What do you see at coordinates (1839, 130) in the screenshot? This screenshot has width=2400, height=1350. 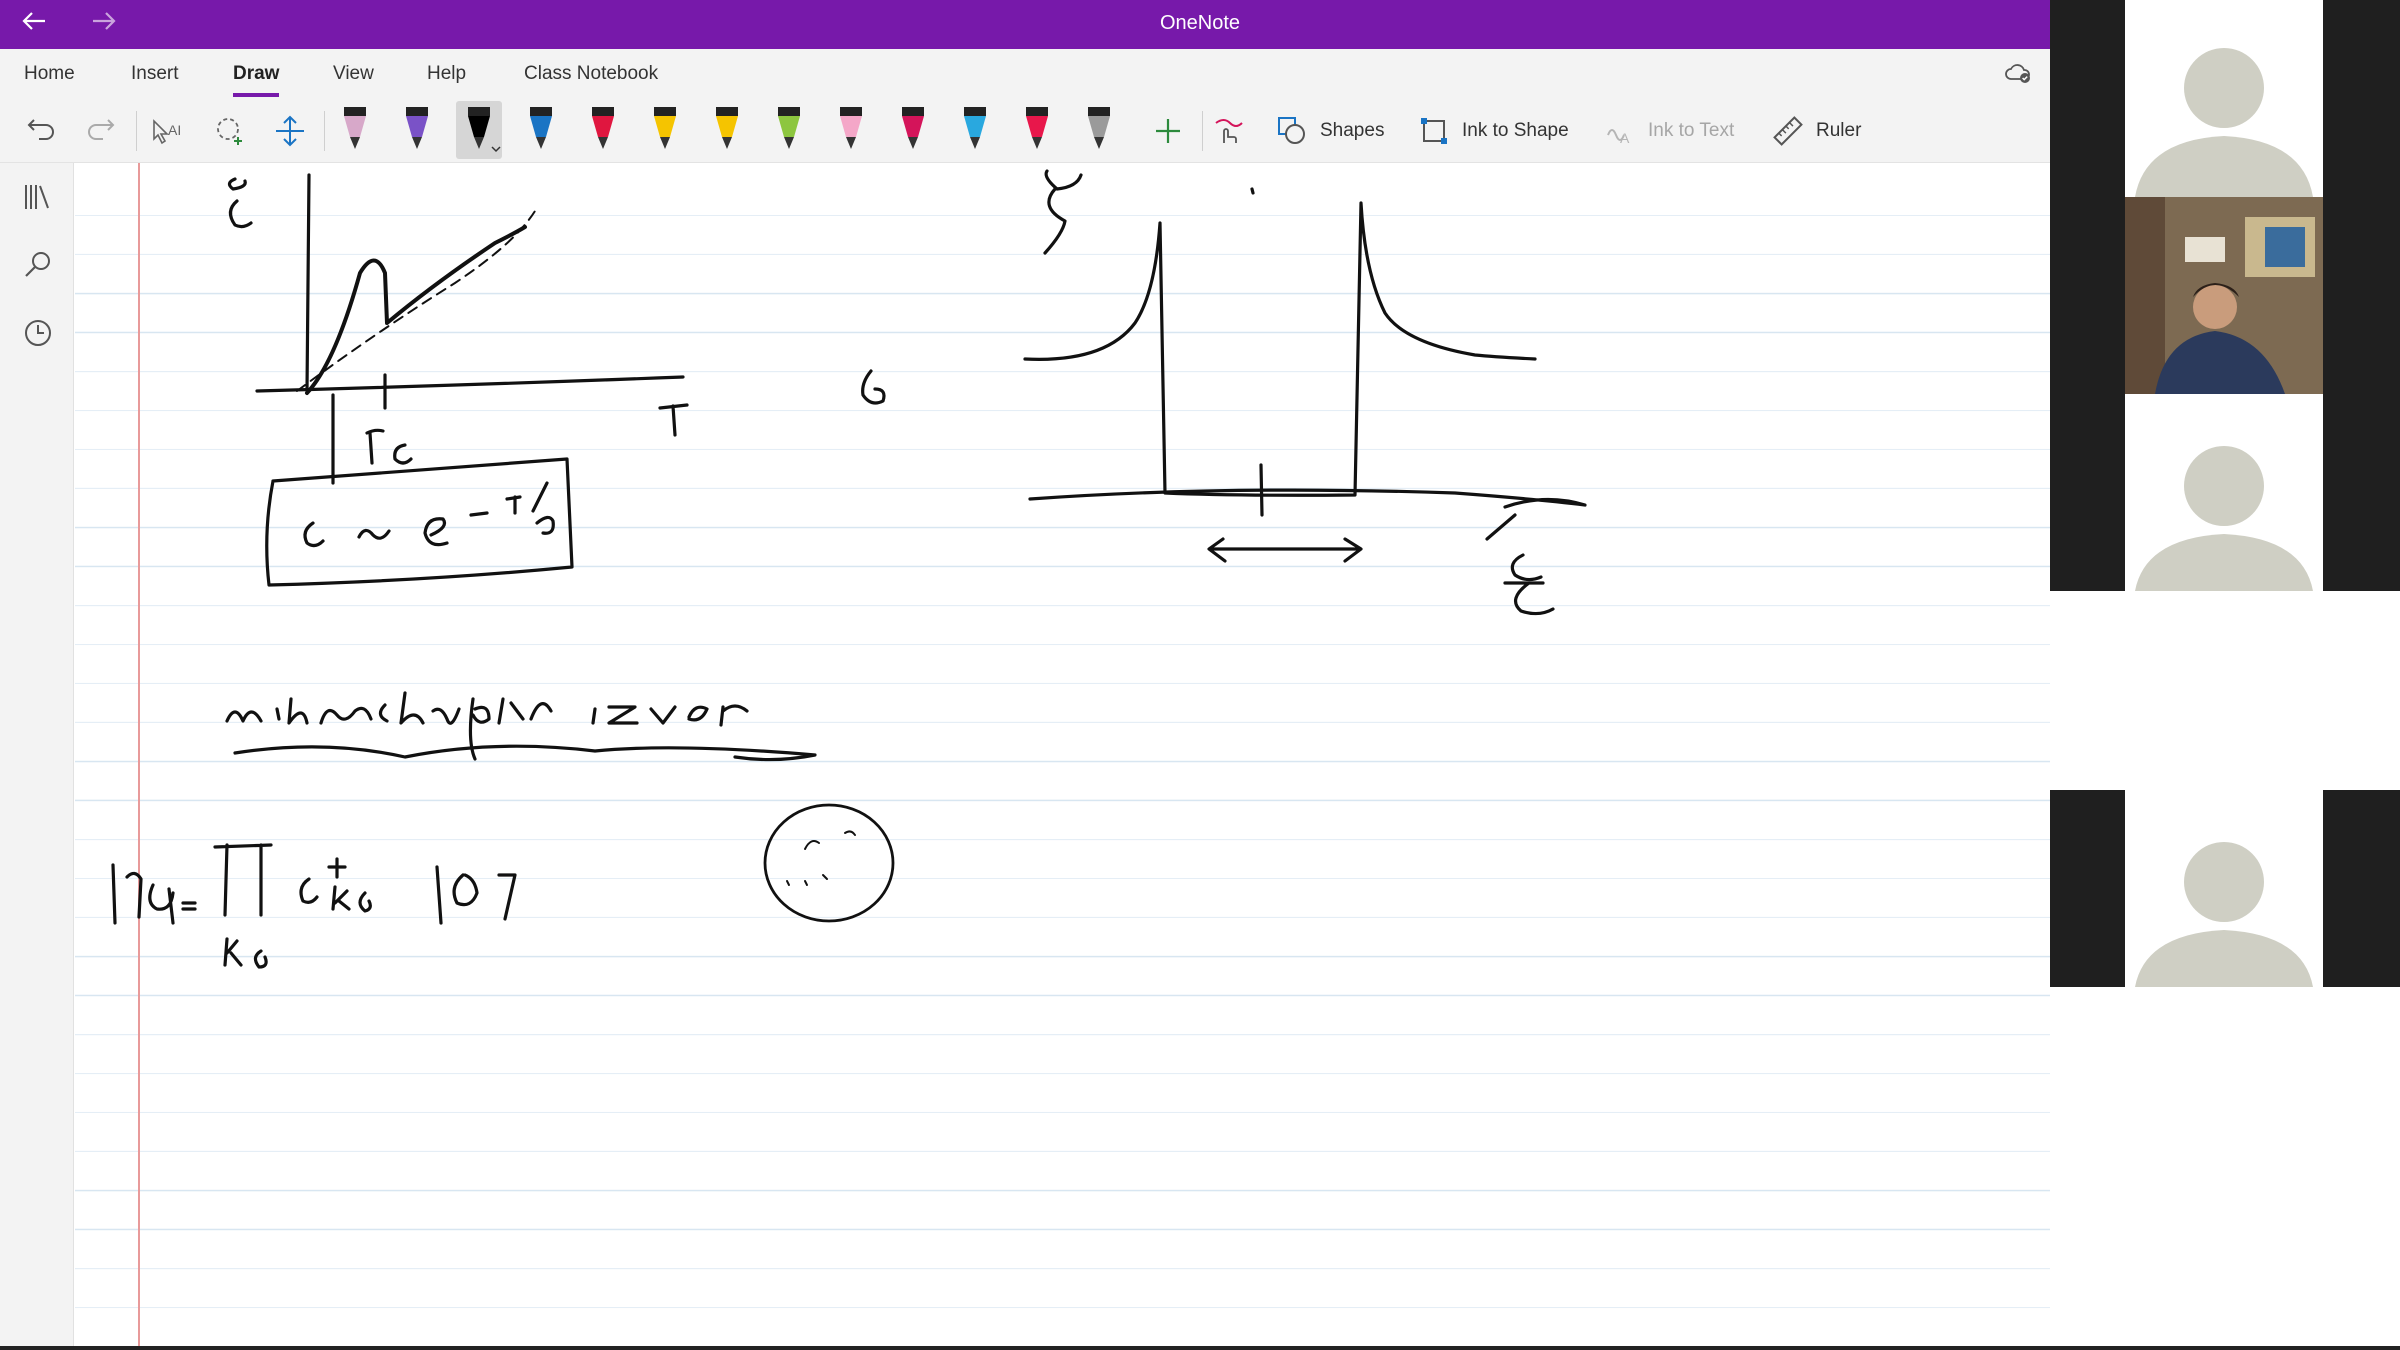 I see `ruler-label: Ruler` at bounding box center [1839, 130].